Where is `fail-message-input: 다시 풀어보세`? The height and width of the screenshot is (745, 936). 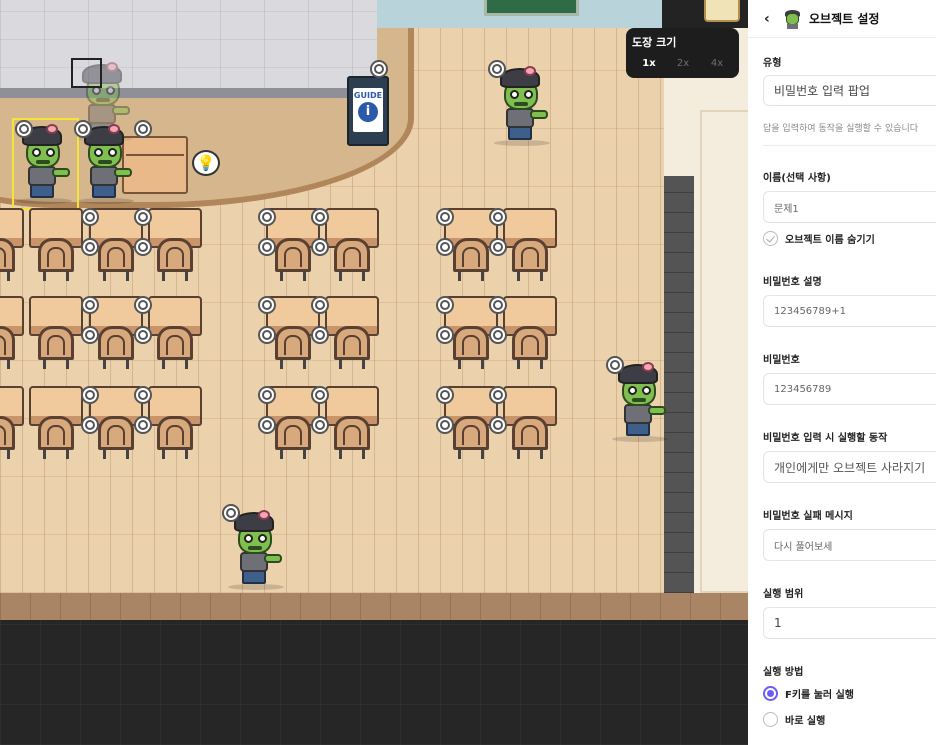 fail-message-input: 다시 풀어보세 is located at coordinates (849, 545).